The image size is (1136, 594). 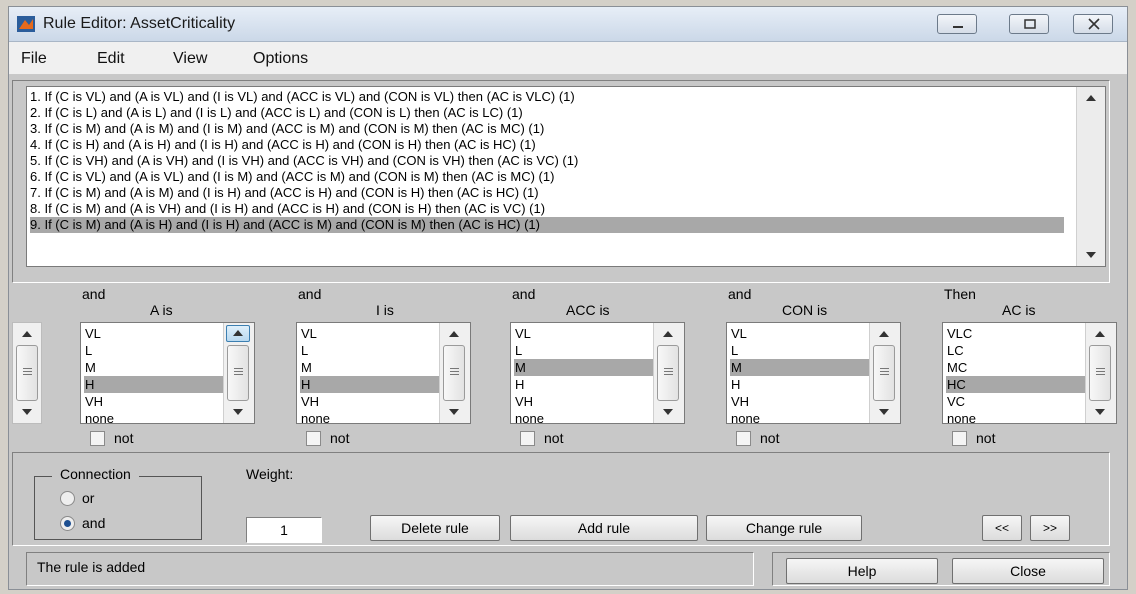 I want to click on list-option: VLC, so click(x=1016, y=333).